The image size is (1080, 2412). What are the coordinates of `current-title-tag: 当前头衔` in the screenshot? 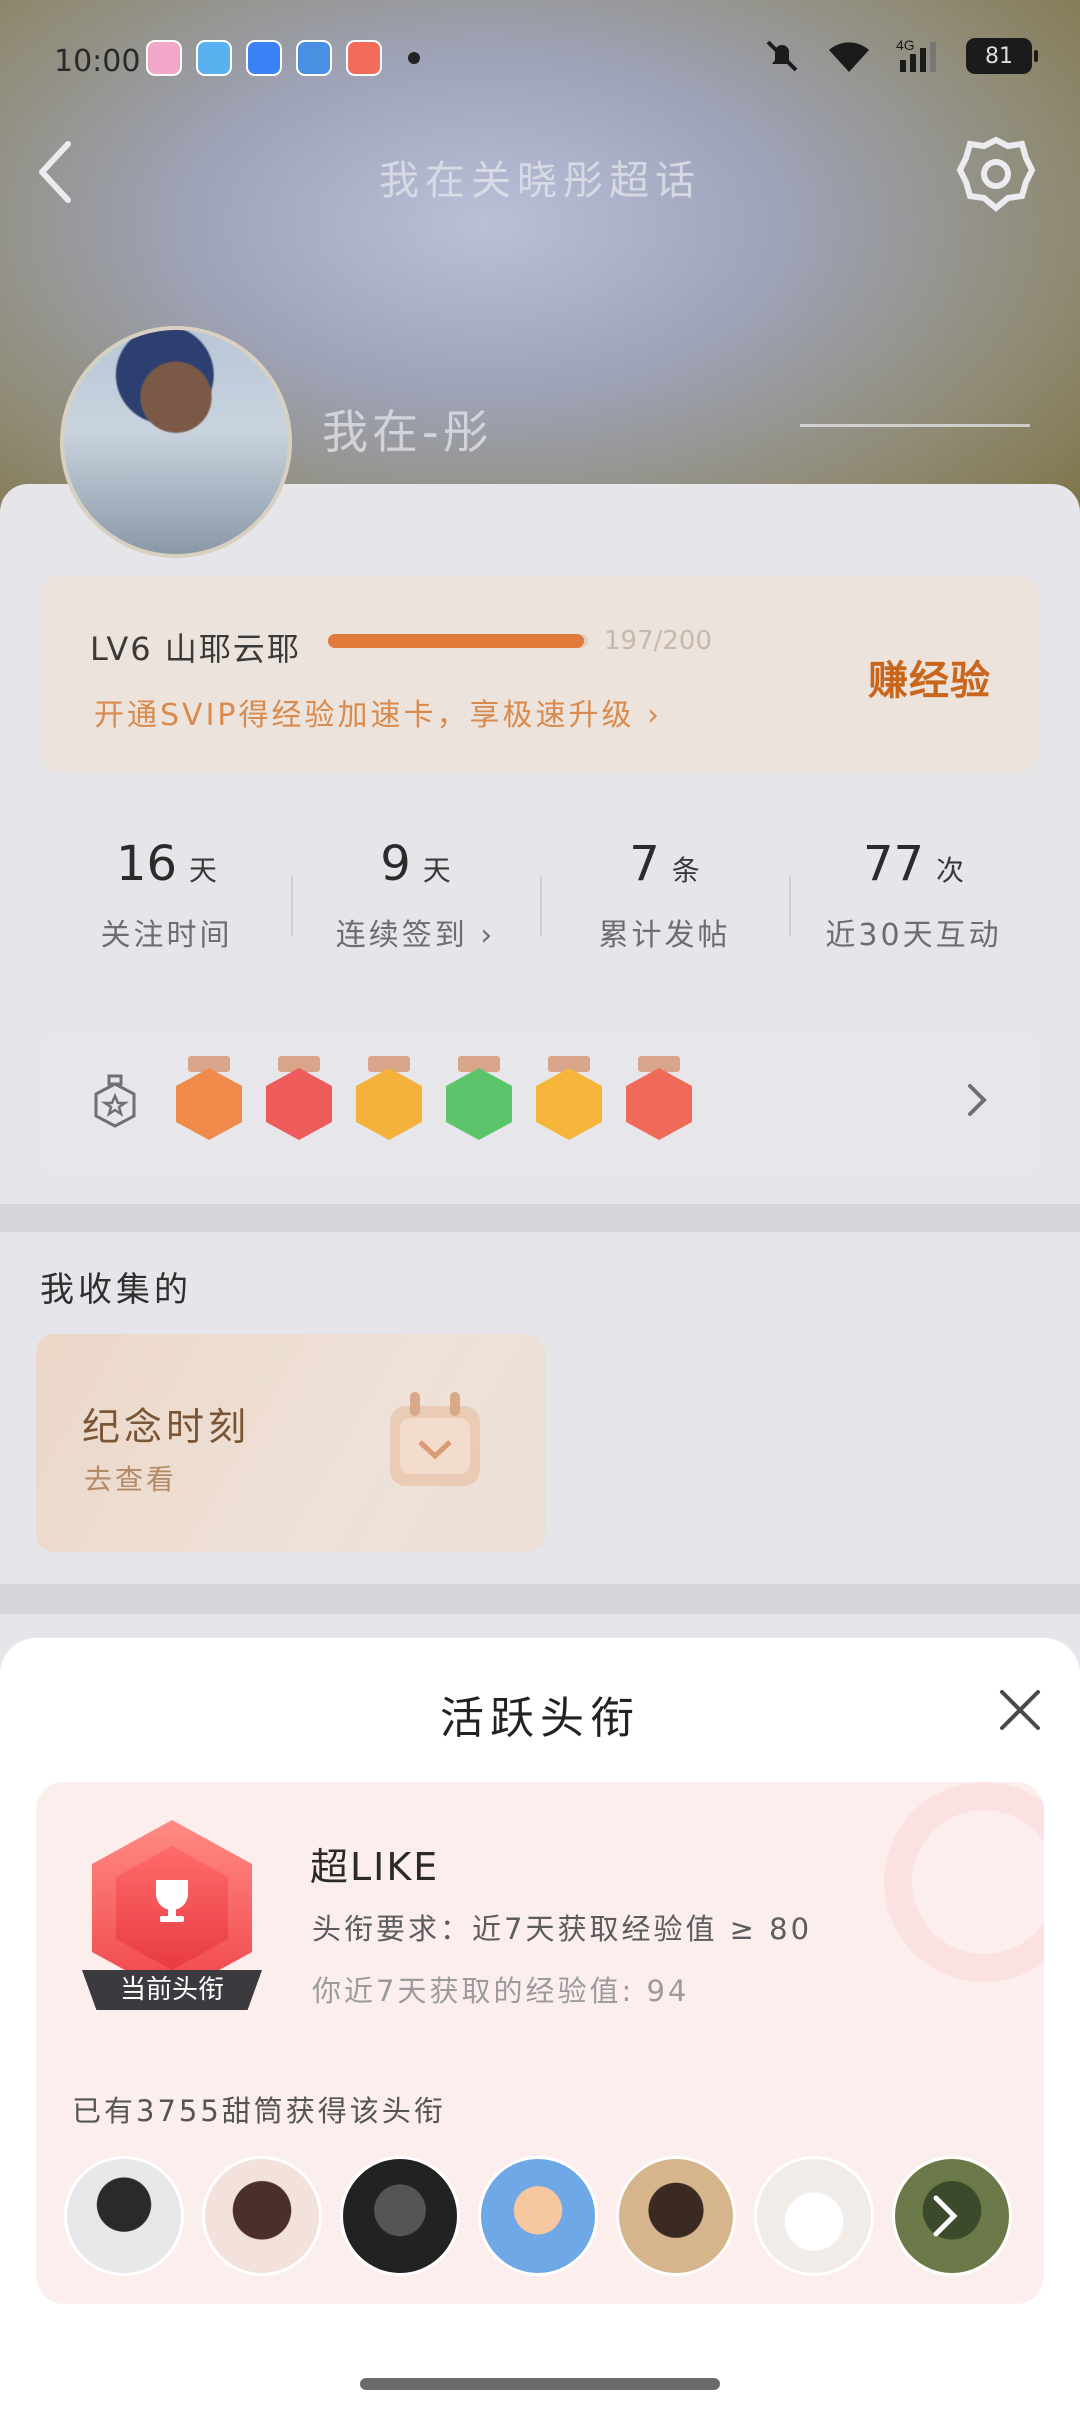 It's located at (172, 1990).